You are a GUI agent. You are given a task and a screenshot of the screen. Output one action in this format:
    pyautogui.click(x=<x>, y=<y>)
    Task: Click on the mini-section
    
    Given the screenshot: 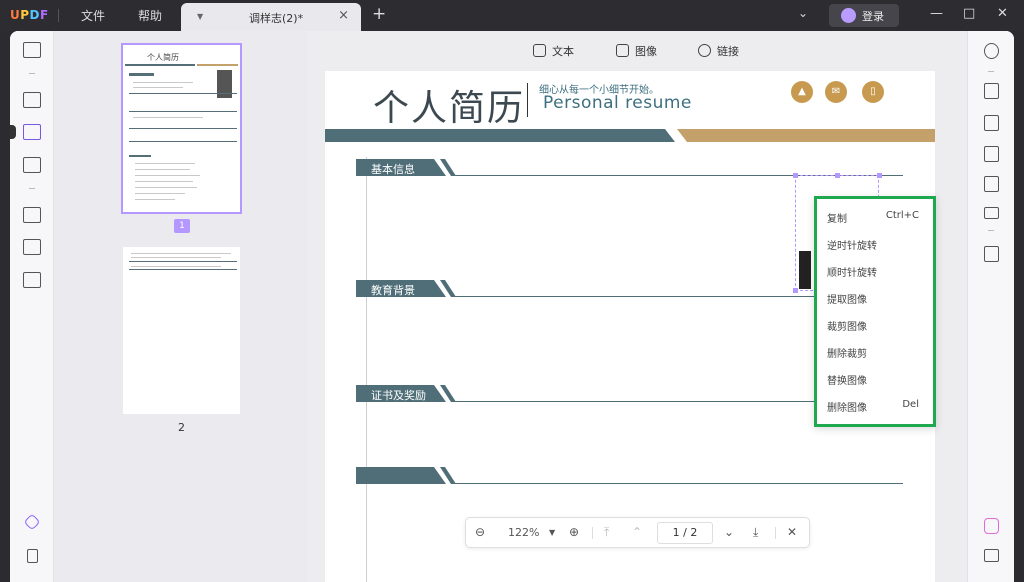 What is the action you would take?
    pyautogui.click(x=141, y=74)
    